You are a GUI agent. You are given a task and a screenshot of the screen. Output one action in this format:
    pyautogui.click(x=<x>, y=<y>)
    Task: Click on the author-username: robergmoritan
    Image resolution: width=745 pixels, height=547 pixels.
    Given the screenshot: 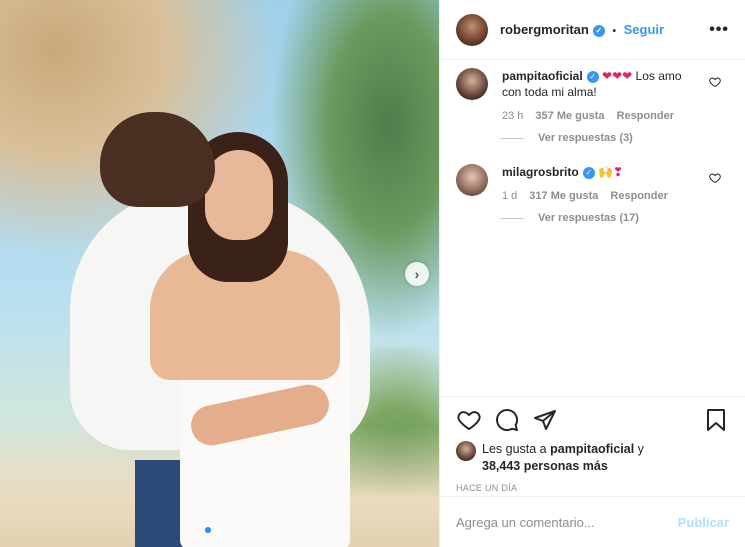 What is the action you would take?
    pyautogui.click(x=544, y=29)
    